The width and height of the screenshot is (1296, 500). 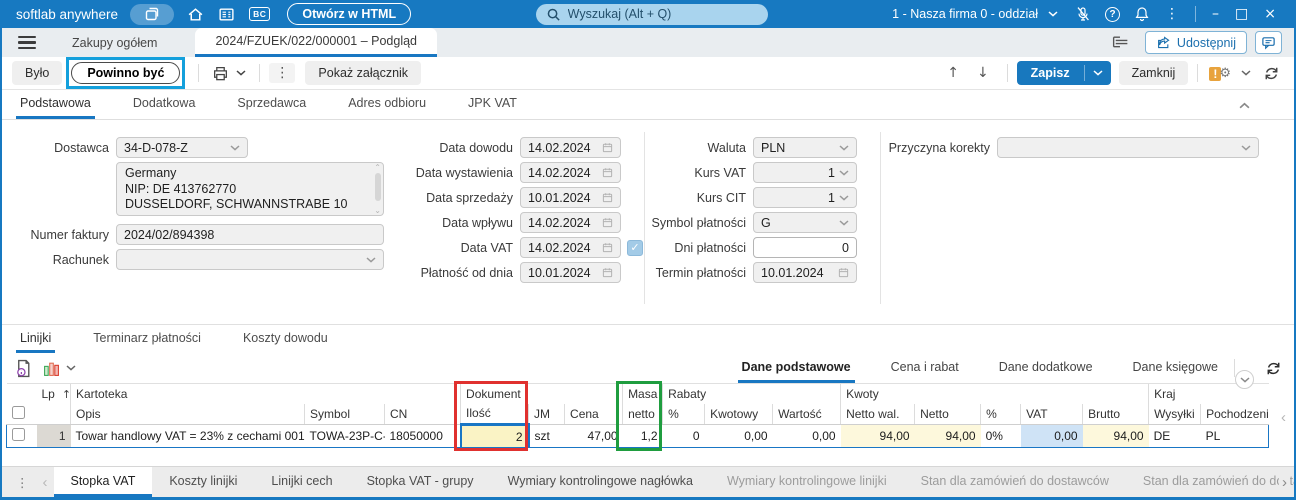 What do you see at coordinates (114, 43) in the screenshot?
I see `tab-zakupy-ogolem: Zakupy ogółem` at bounding box center [114, 43].